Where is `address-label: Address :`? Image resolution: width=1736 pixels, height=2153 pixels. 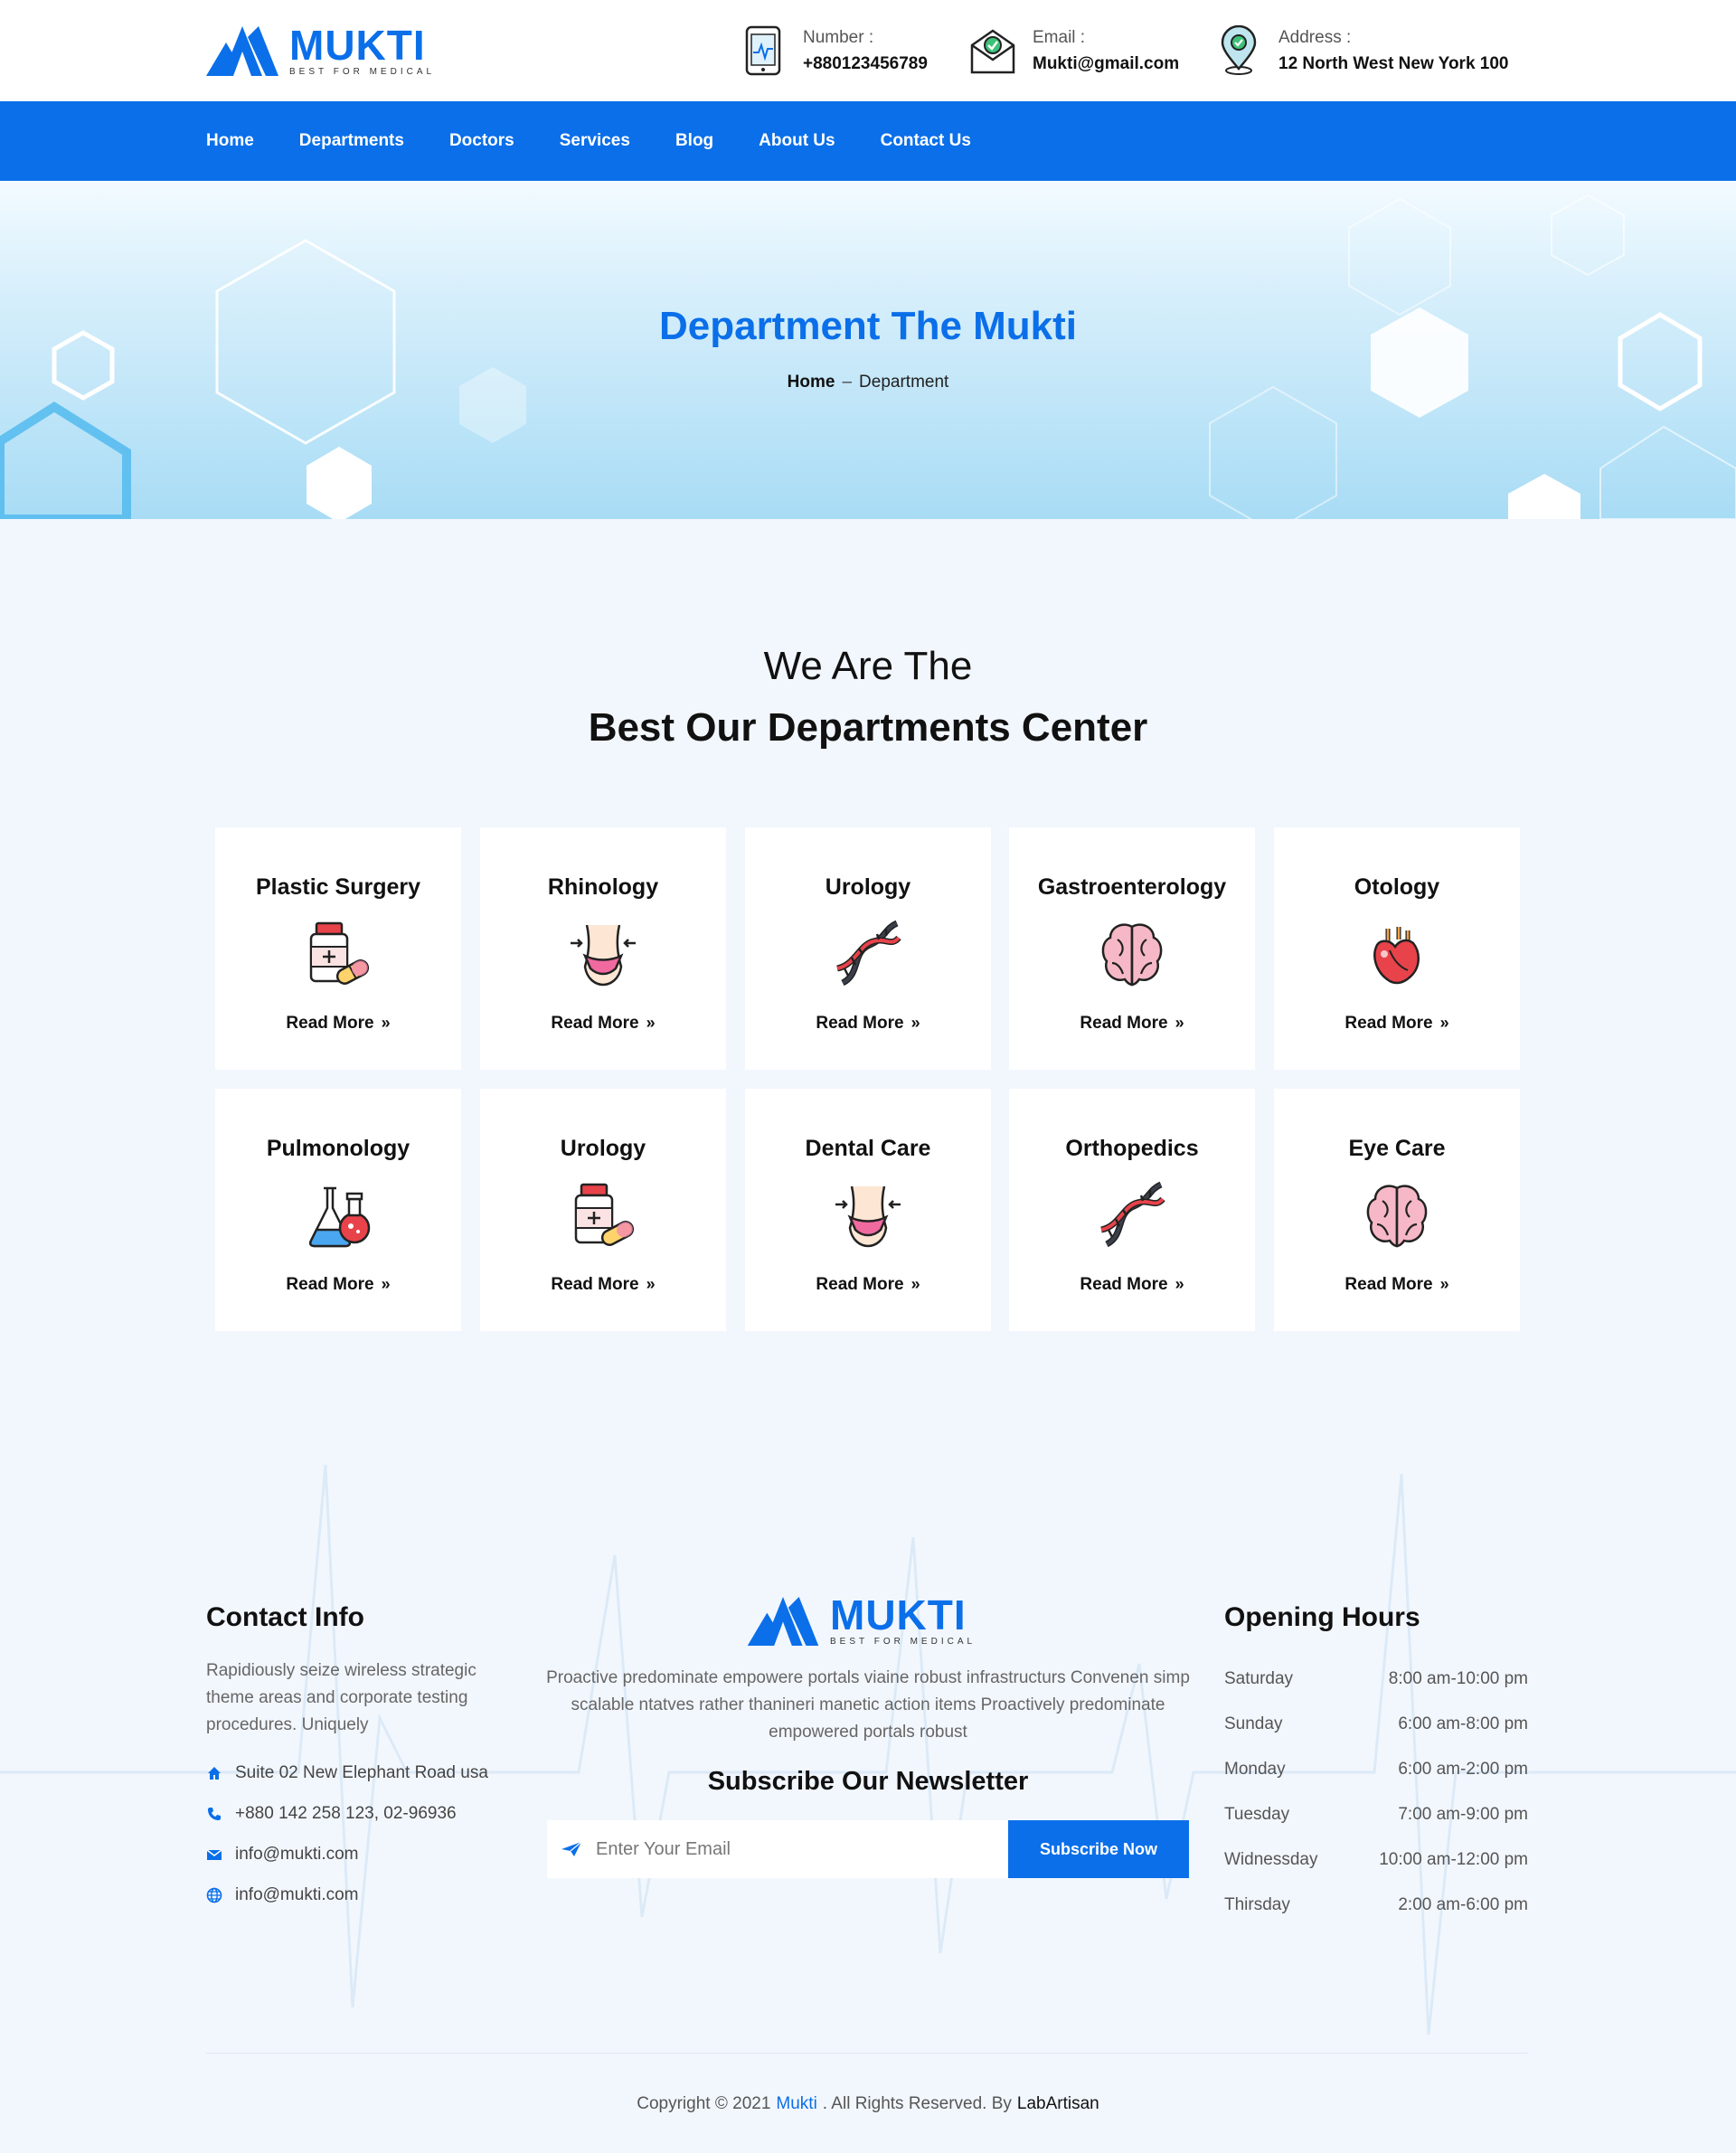
address-label: Address : is located at coordinates (1315, 37).